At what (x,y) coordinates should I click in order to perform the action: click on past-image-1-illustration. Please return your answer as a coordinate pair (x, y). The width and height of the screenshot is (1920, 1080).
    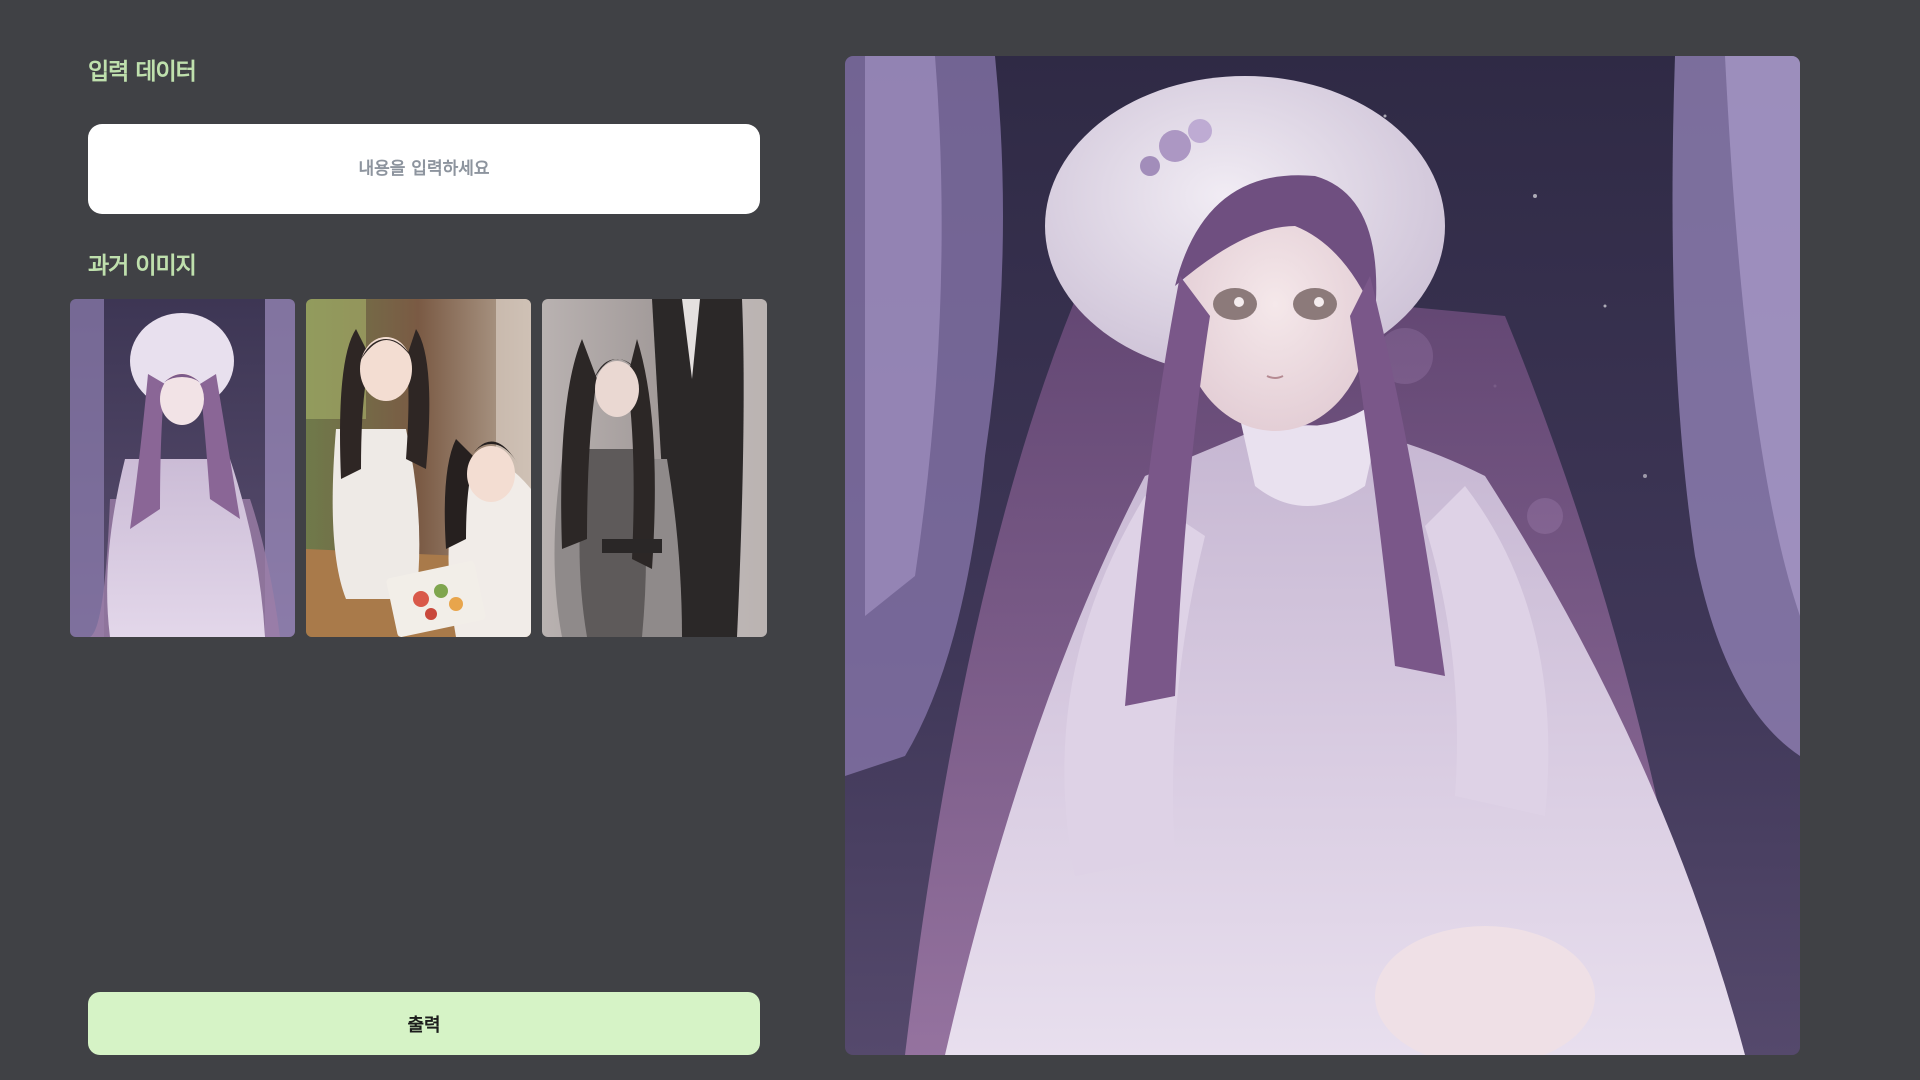
    Looking at the image, I should click on (182, 468).